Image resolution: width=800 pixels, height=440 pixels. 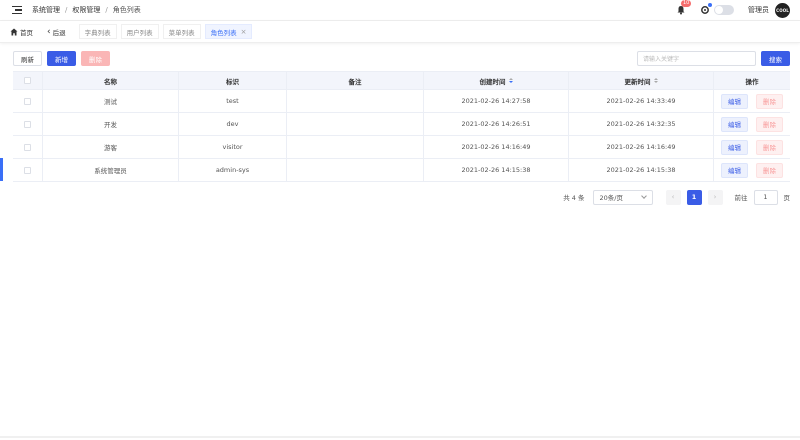 What do you see at coordinates (782, 10) in the screenshot?
I see `avatar: COOL` at bounding box center [782, 10].